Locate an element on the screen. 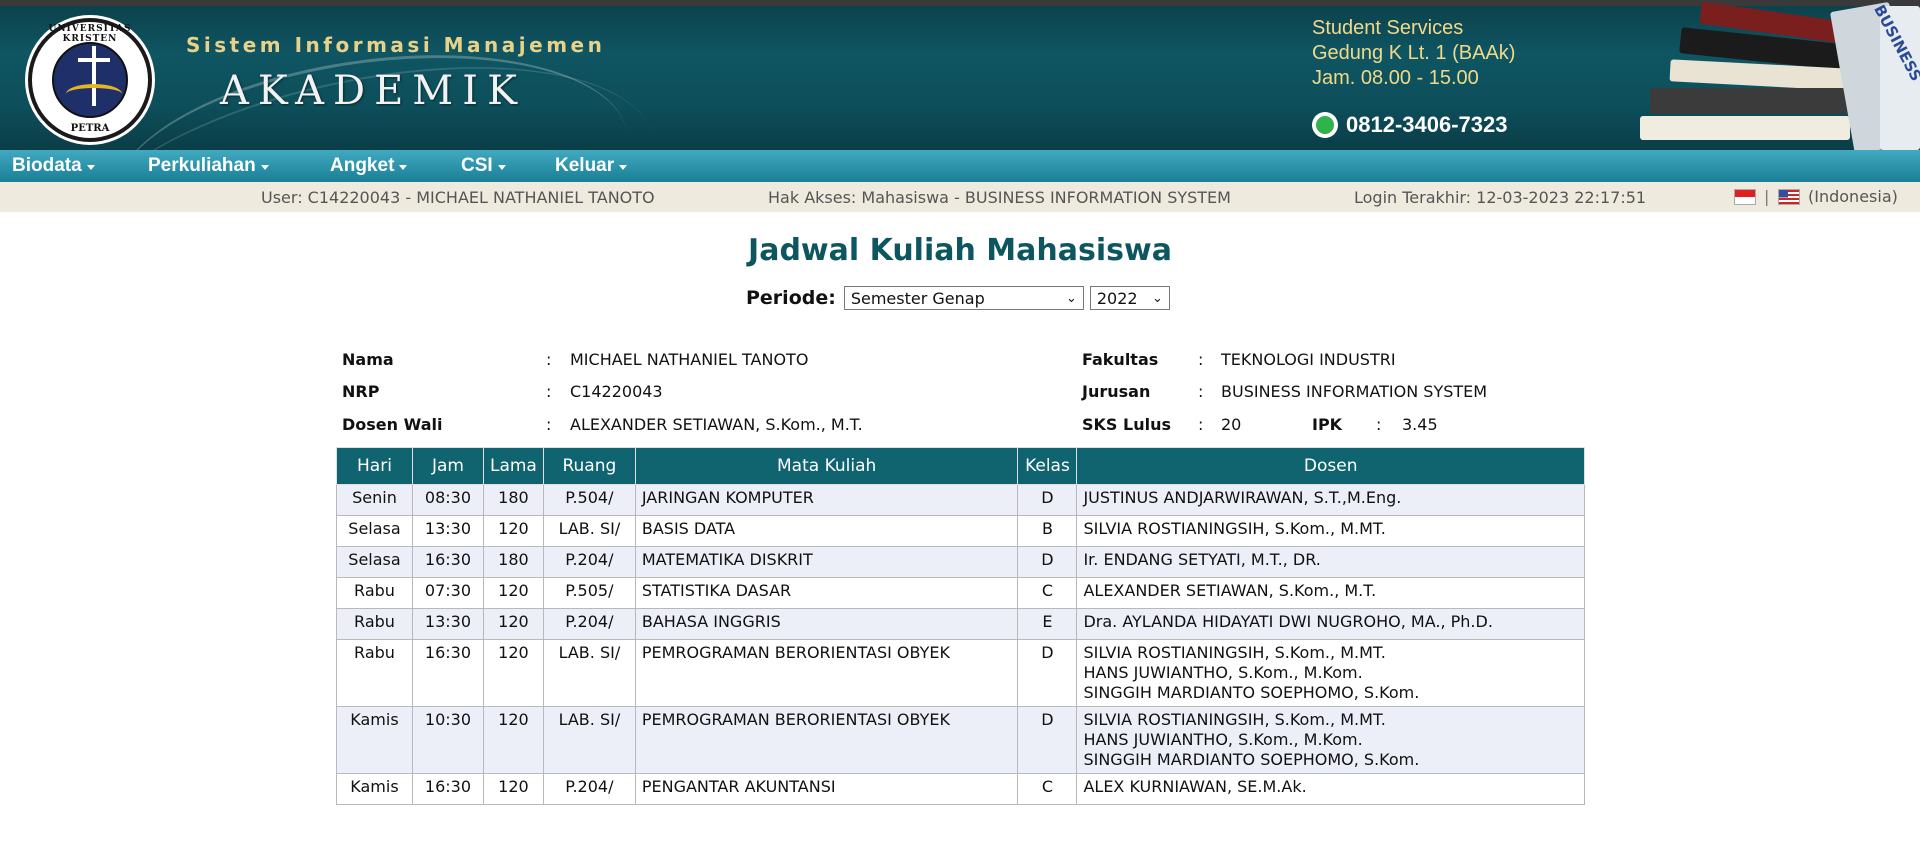  us-flag-icon is located at coordinates (1789, 197).